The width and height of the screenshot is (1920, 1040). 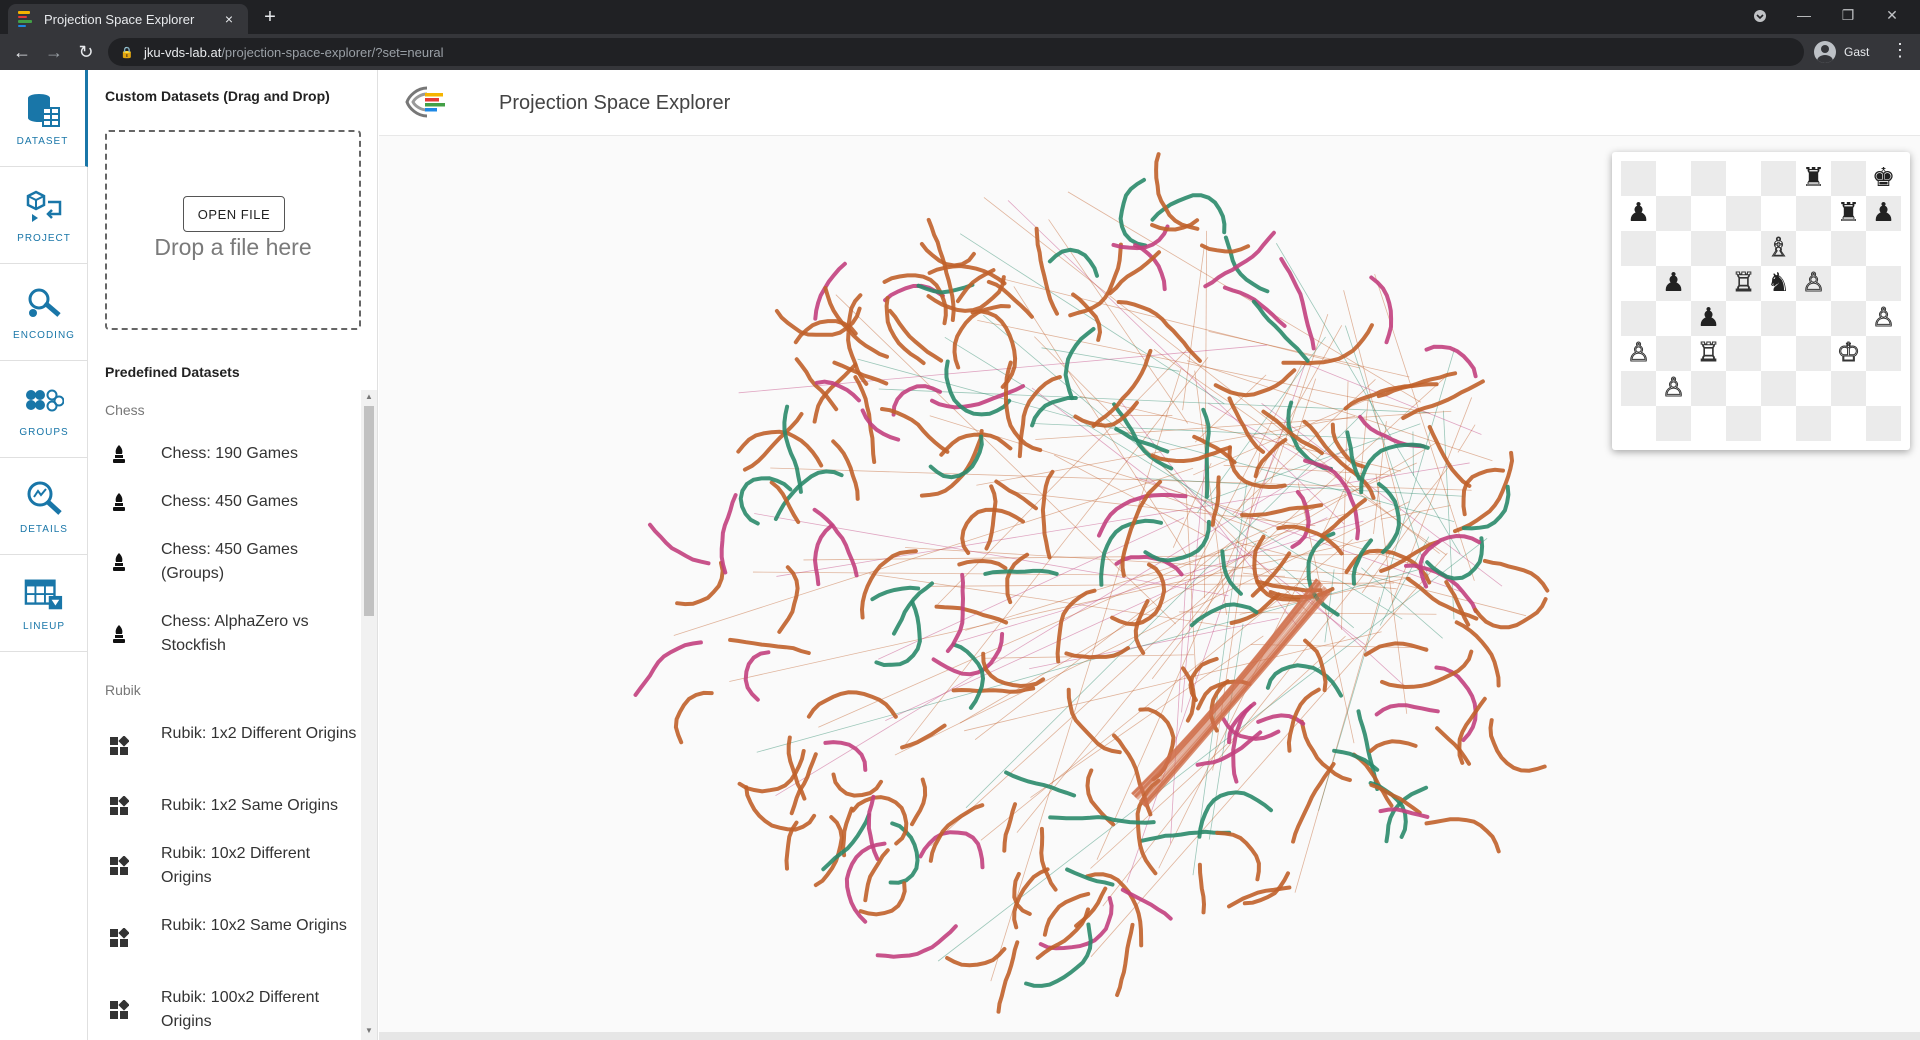 What do you see at coordinates (44, 603) in the screenshot?
I see `rail-item-lineup: LINEUP` at bounding box center [44, 603].